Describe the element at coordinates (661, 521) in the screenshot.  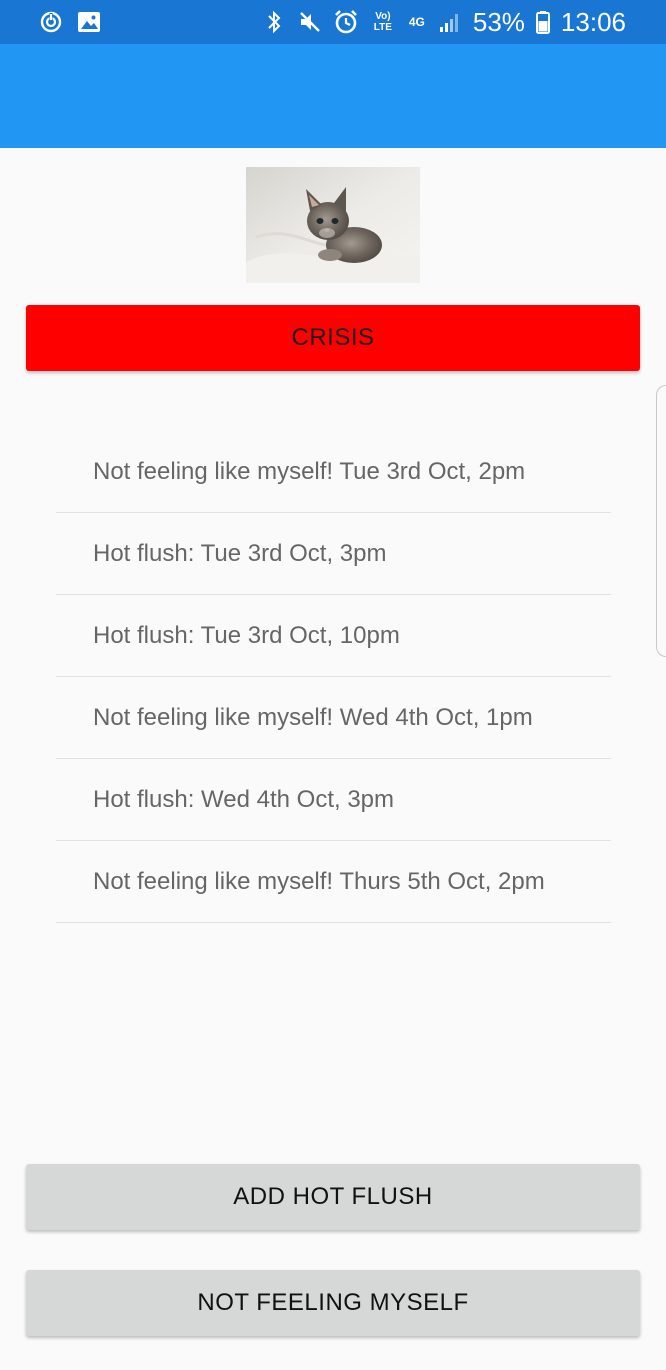
I see `edge-panel-handle` at that location.